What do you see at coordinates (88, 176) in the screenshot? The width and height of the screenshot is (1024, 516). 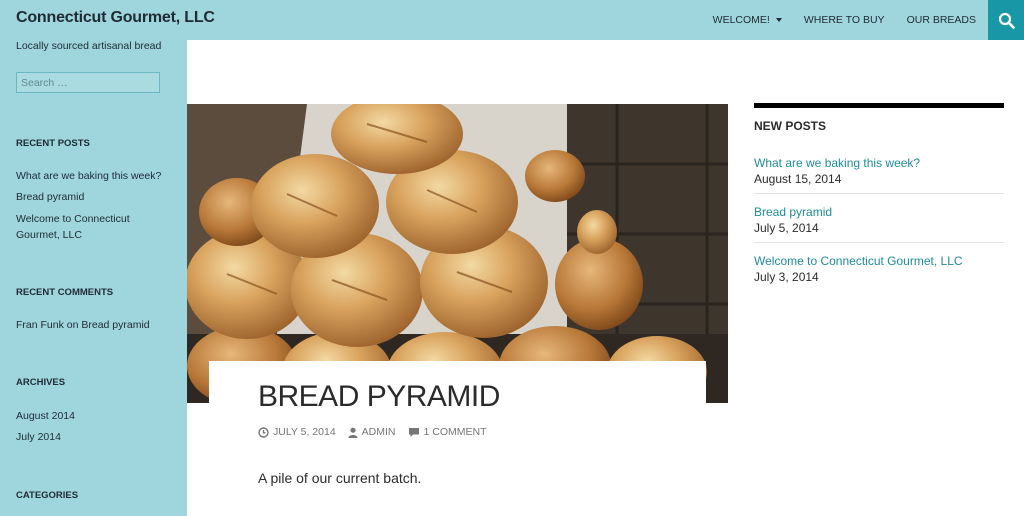 I see `recent-post-link: What are we baking this week?` at bounding box center [88, 176].